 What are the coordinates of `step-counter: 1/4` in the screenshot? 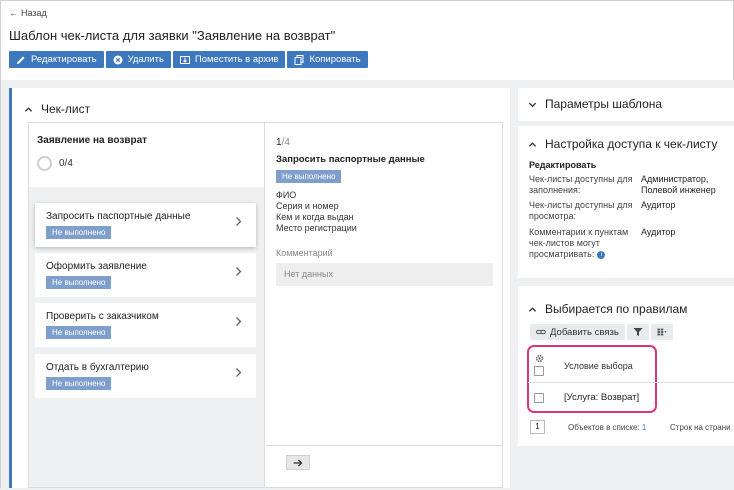 It's located at (283, 142).